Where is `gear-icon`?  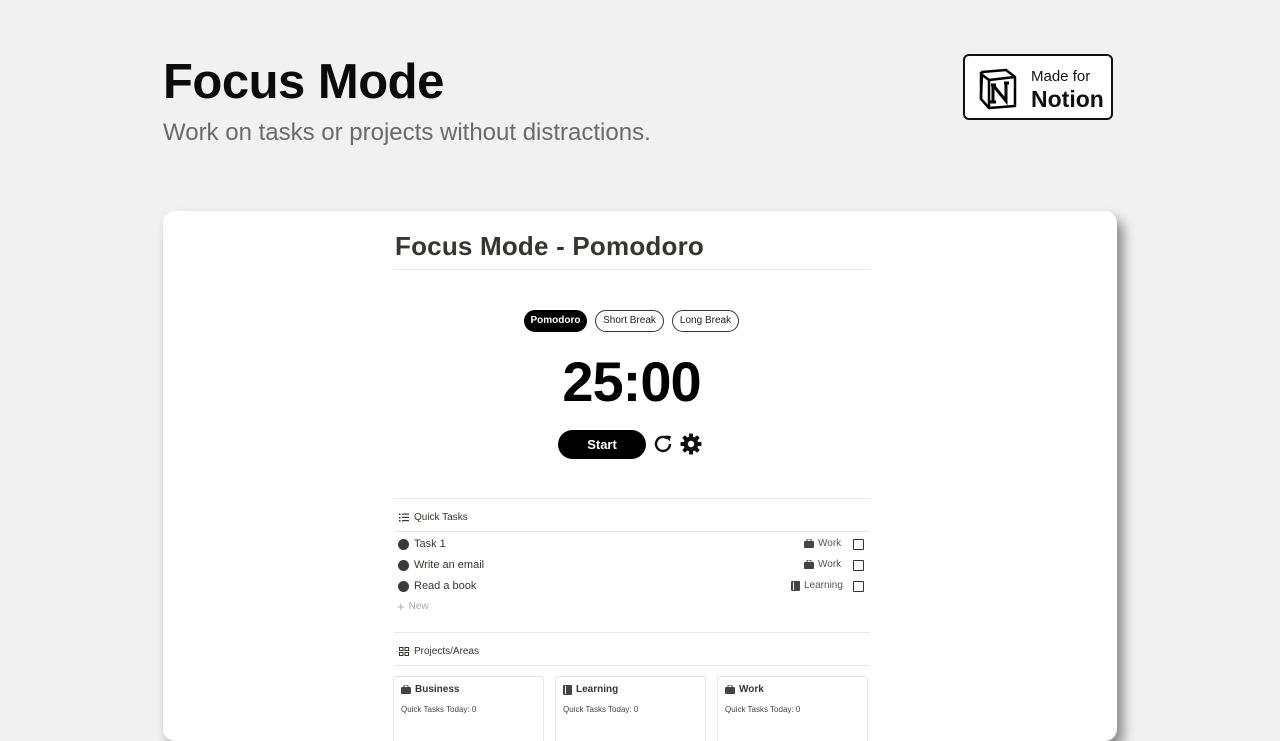 gear-icon is located at coordinates (691, 444).